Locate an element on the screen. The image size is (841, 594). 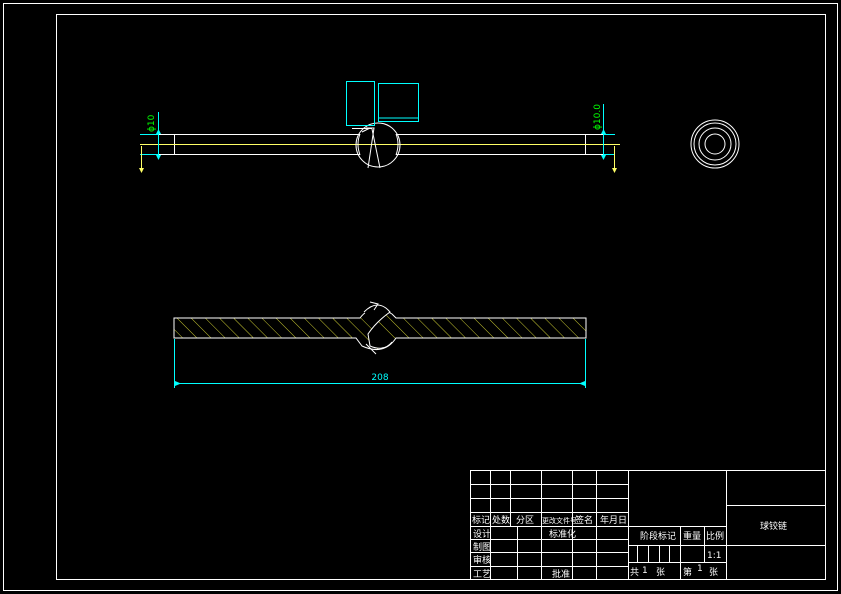
role-review: 审核 is located at coordinates (482, 560).